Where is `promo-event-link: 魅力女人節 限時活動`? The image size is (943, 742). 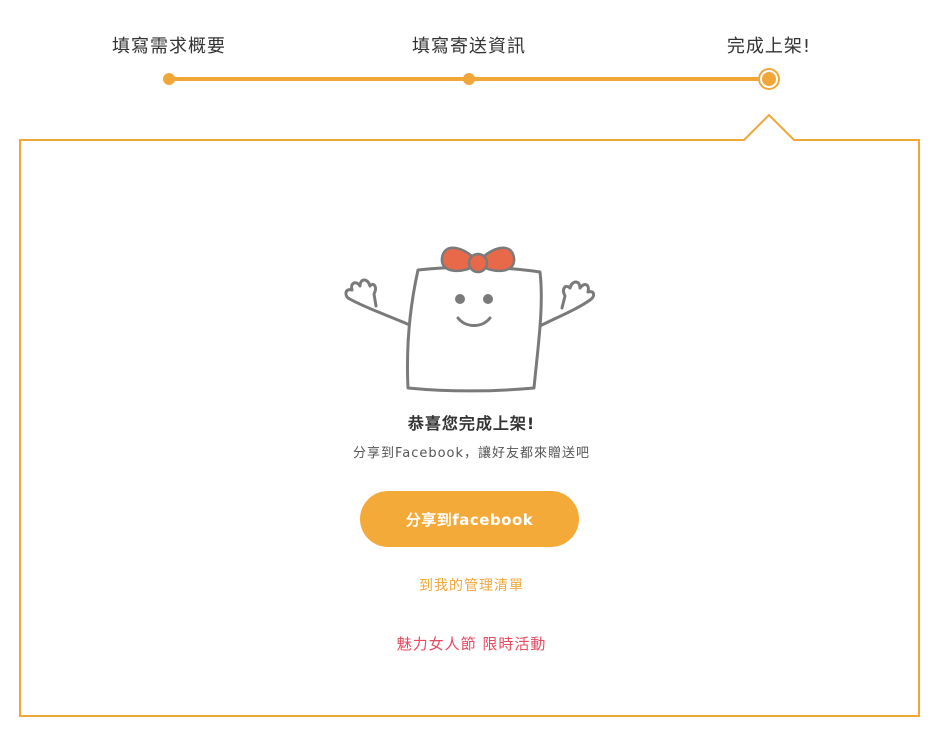
promo-event-link: 魅力女人節 限時活動 is located at coordinates (471, 643).